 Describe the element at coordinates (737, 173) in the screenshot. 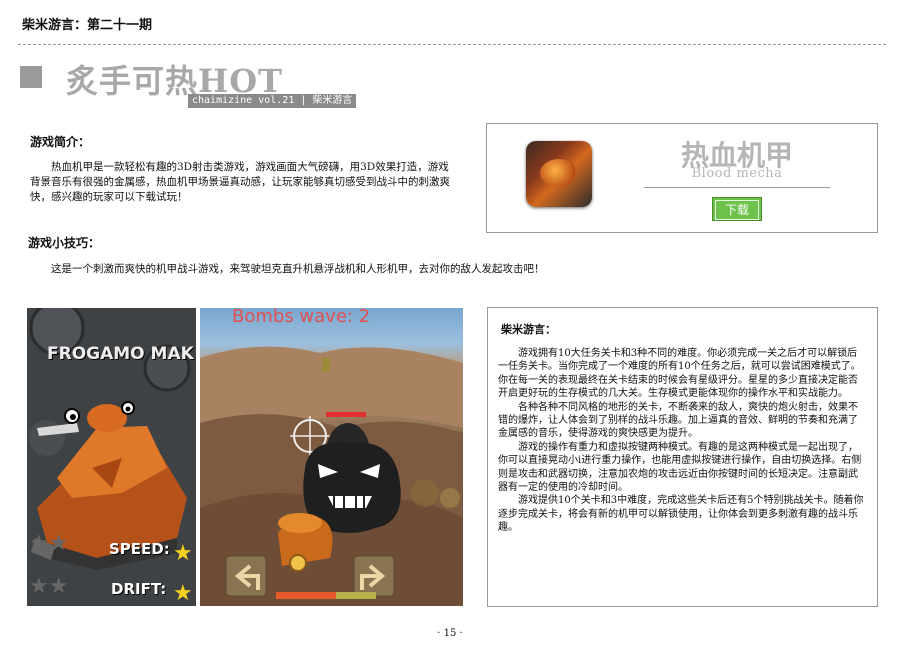

I see `game-name-en: Blood mecha` at that location.